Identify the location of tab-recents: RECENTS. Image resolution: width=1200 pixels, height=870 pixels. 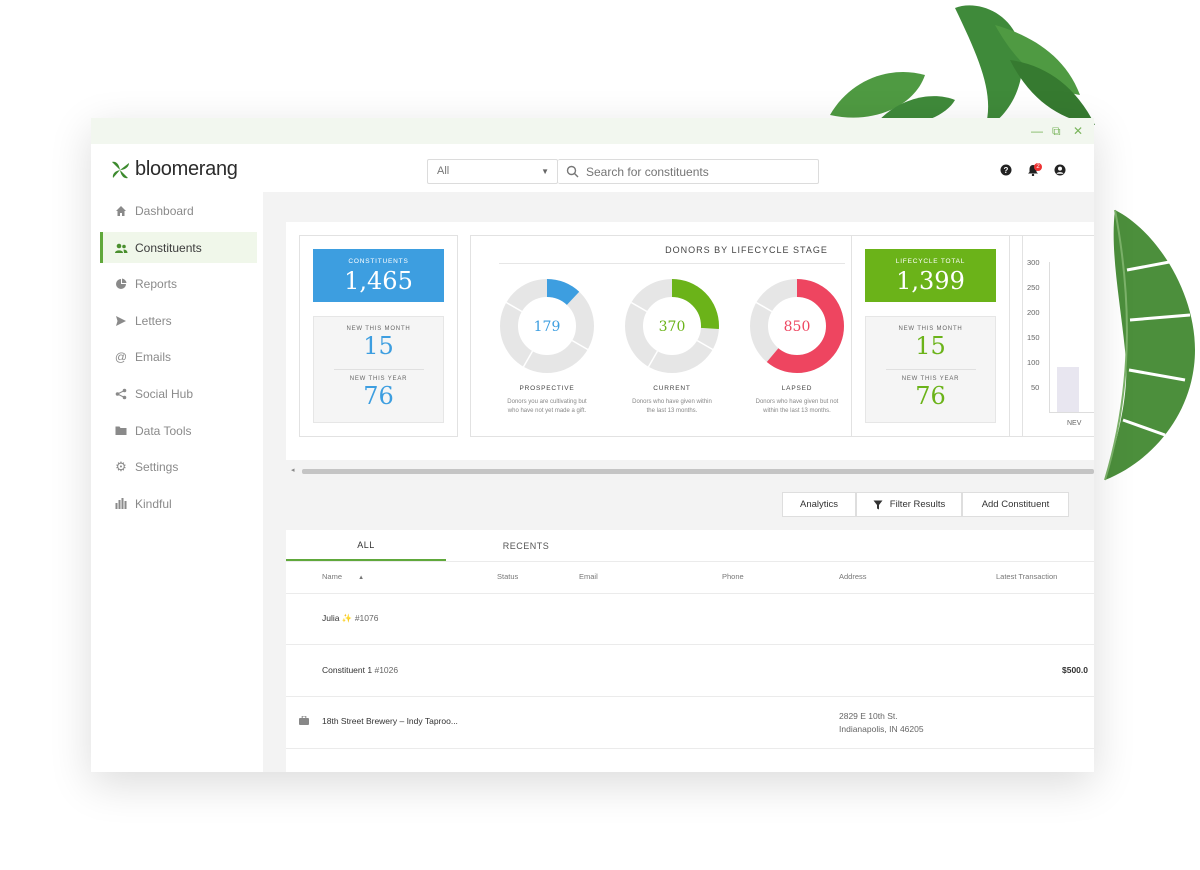
(526, 545).